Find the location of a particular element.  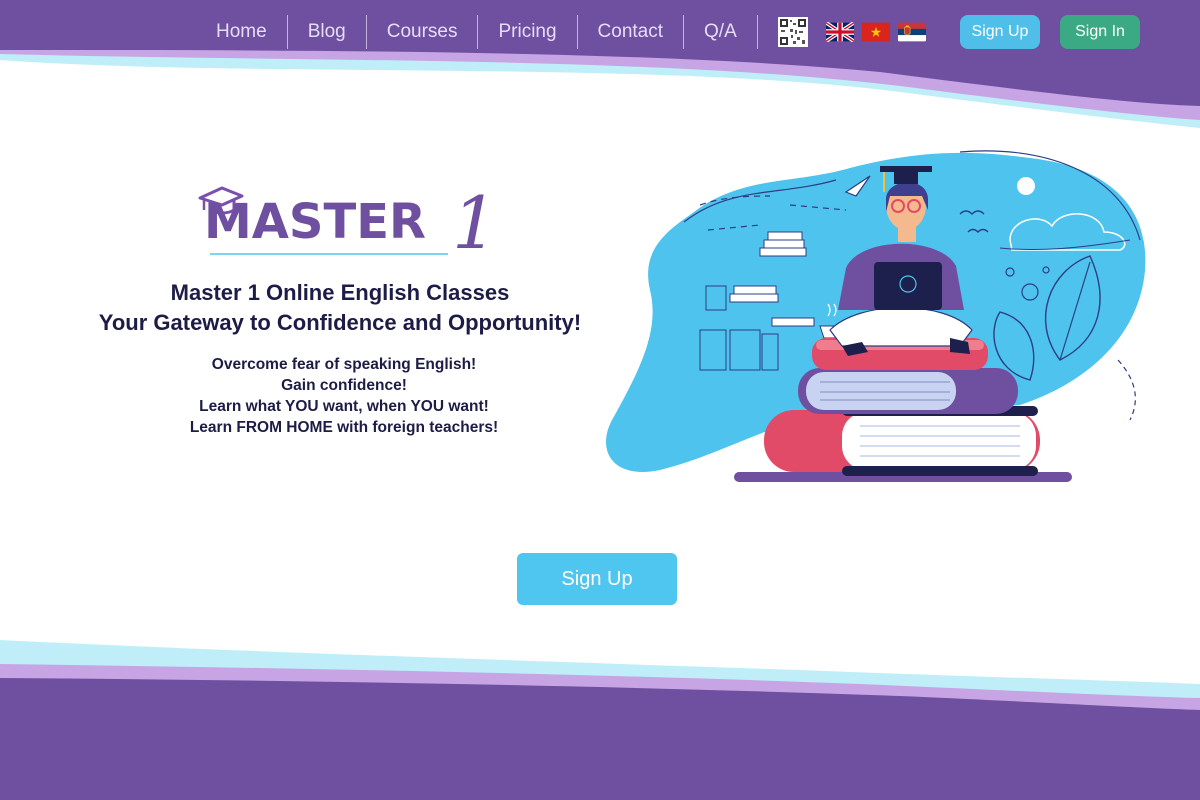

benefit-item: Learn what YOU want, when YOU want! is located at coordinates (344, 406).